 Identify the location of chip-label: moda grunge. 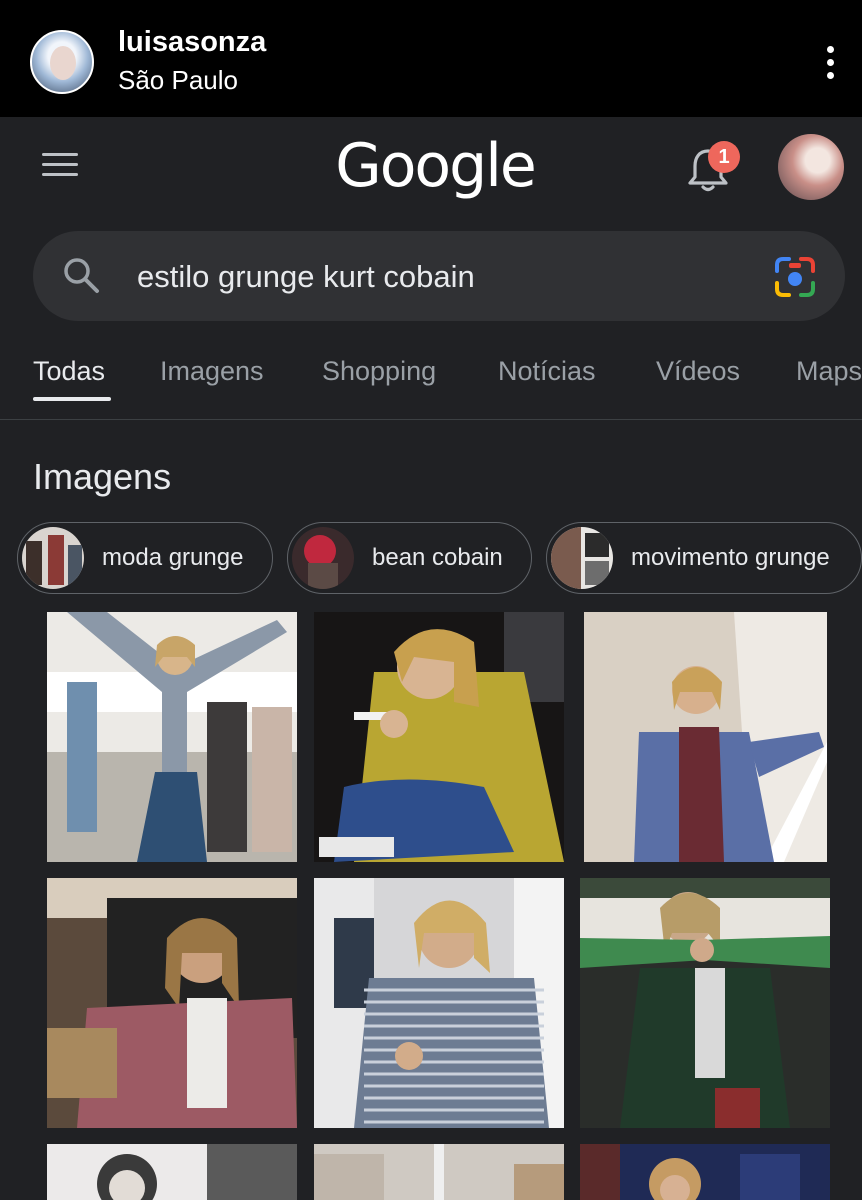
(173, 557).